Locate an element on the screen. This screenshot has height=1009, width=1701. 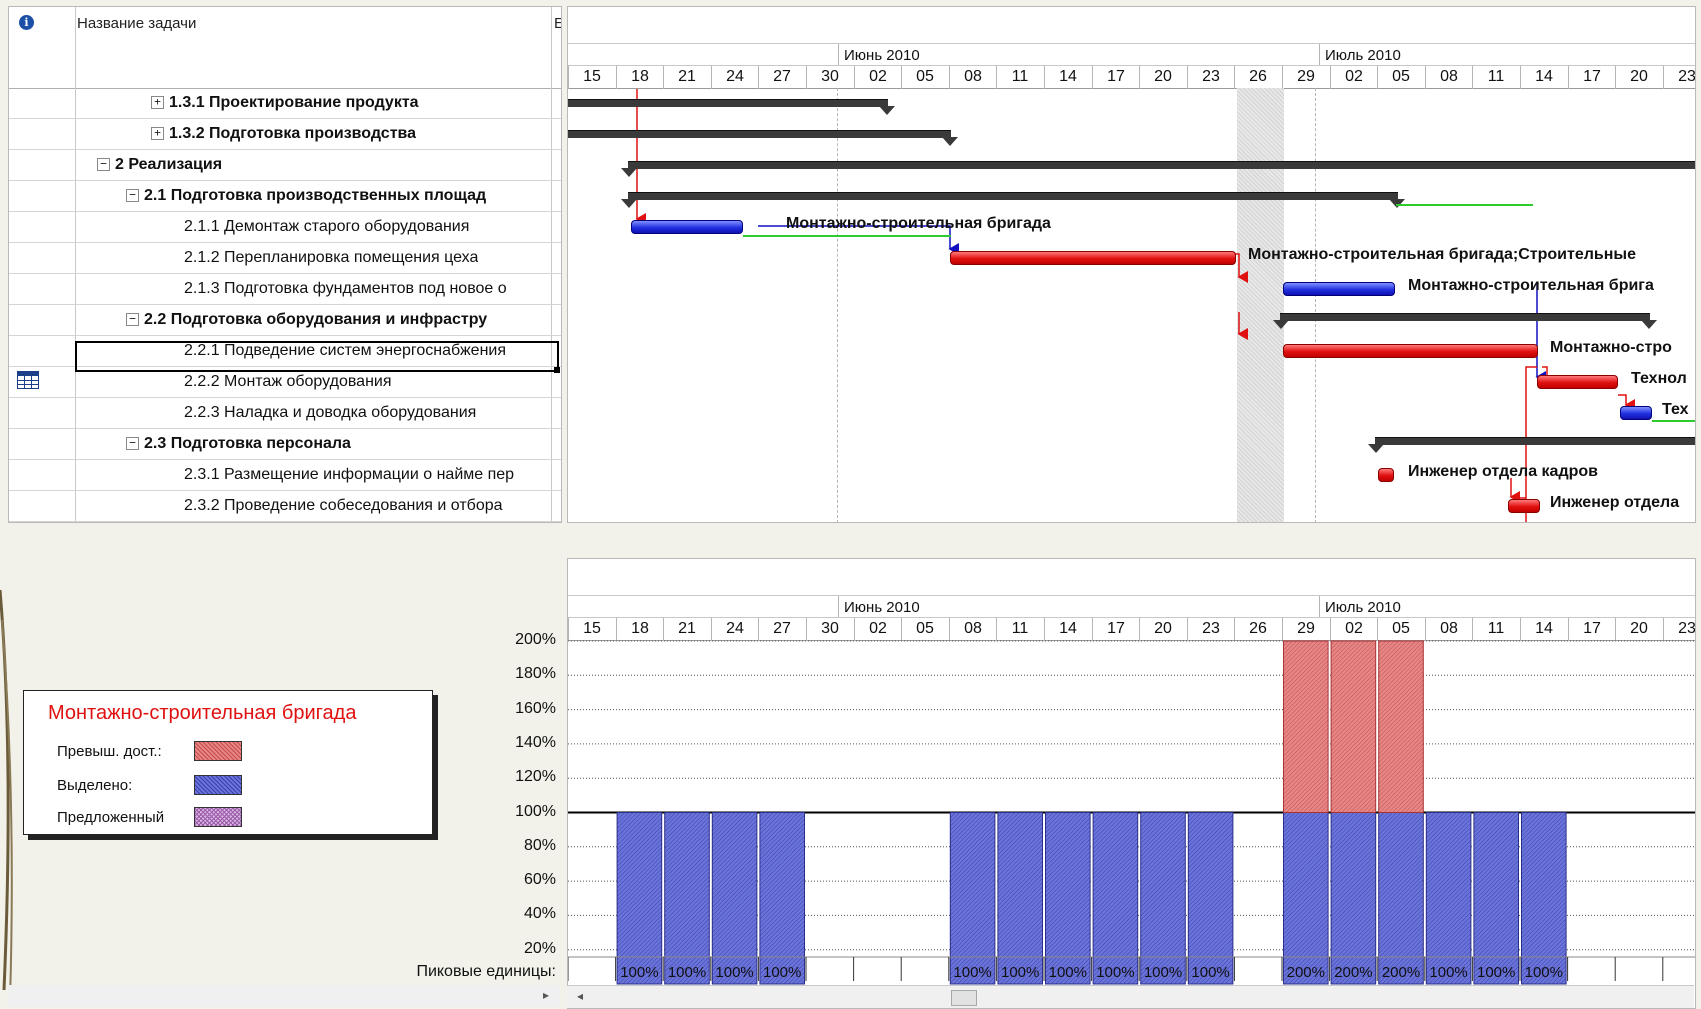
resource-label: Монтажно-строительная брига is located at coordinates (1531, 285).